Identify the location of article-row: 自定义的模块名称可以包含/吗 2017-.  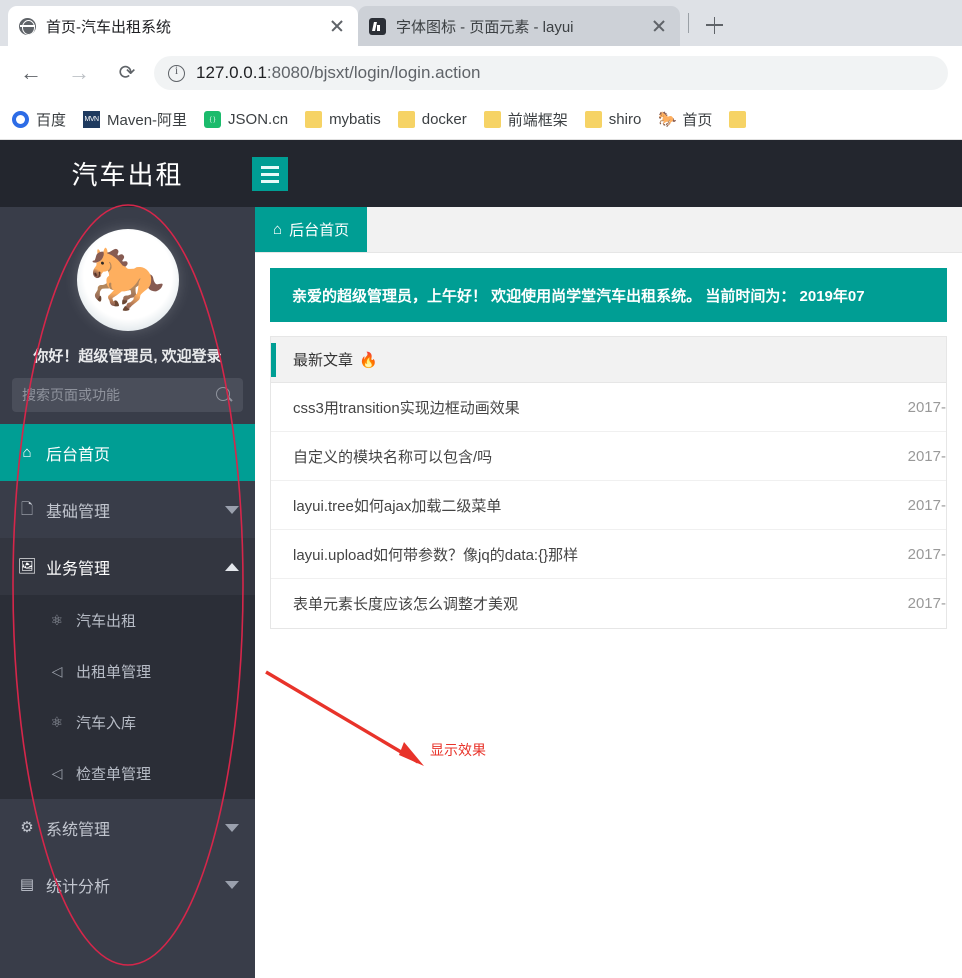
(608, 456).